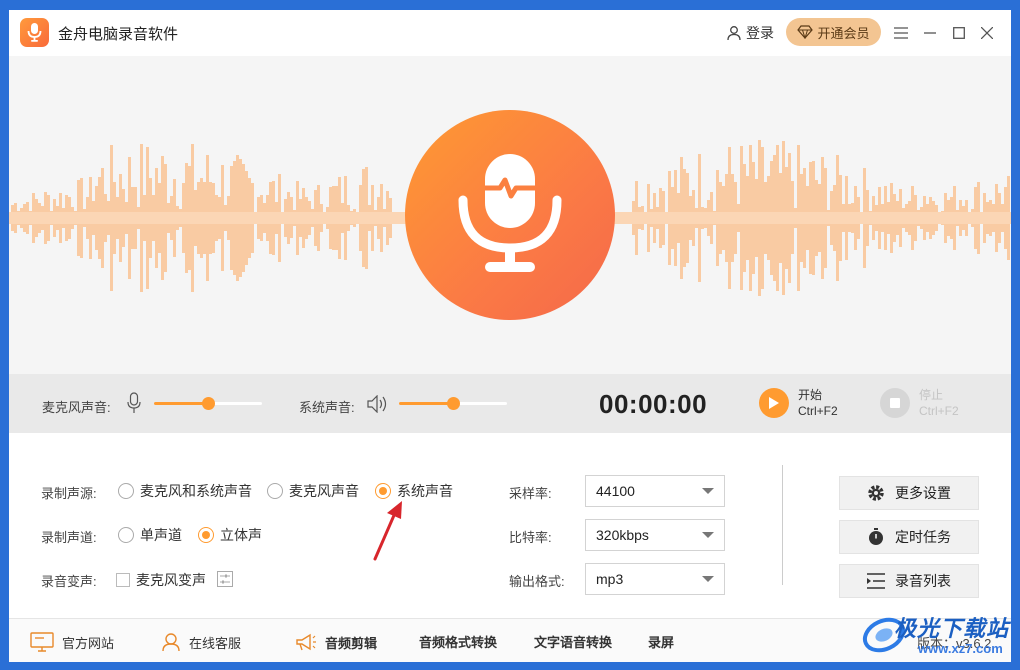  Describe the element at coordinates (615, 491) in the screenshot. I see `sample-rate-value: 44100` at that location.